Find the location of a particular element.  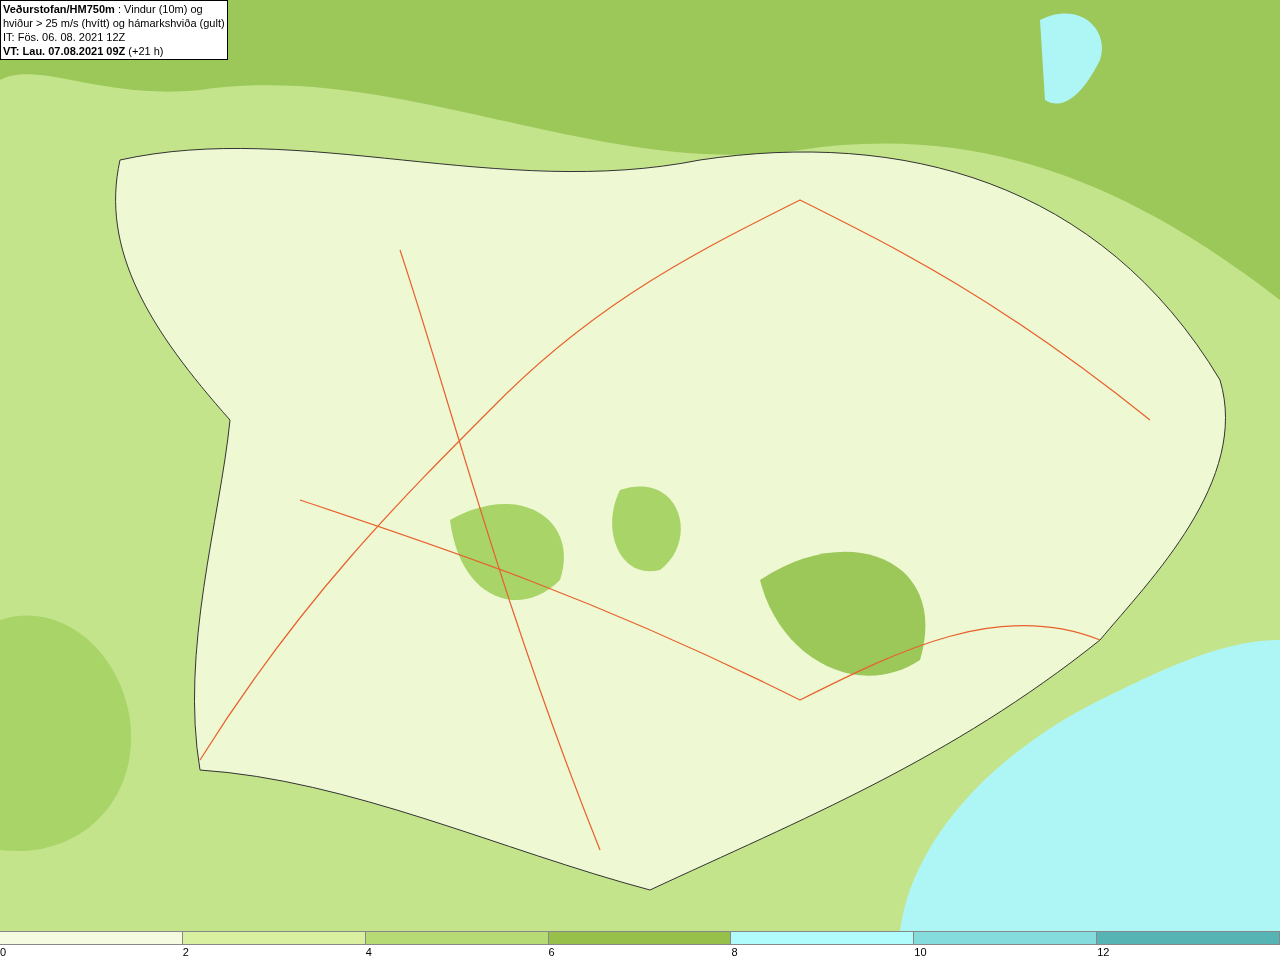

legend-label: 0 is located at coordinates (3, 952).